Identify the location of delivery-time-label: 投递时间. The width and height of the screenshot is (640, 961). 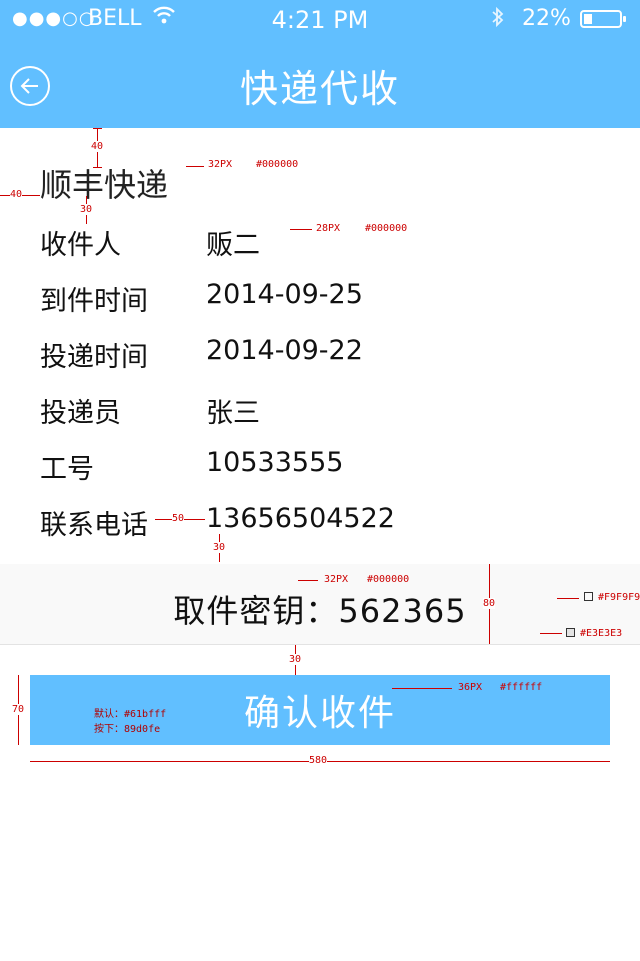
(94, 357).